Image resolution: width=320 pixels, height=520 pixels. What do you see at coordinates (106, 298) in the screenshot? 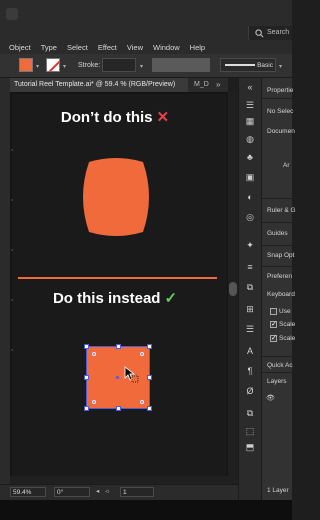
I see `heading-do-text: Do this instead` at bounding box center [106, 298].